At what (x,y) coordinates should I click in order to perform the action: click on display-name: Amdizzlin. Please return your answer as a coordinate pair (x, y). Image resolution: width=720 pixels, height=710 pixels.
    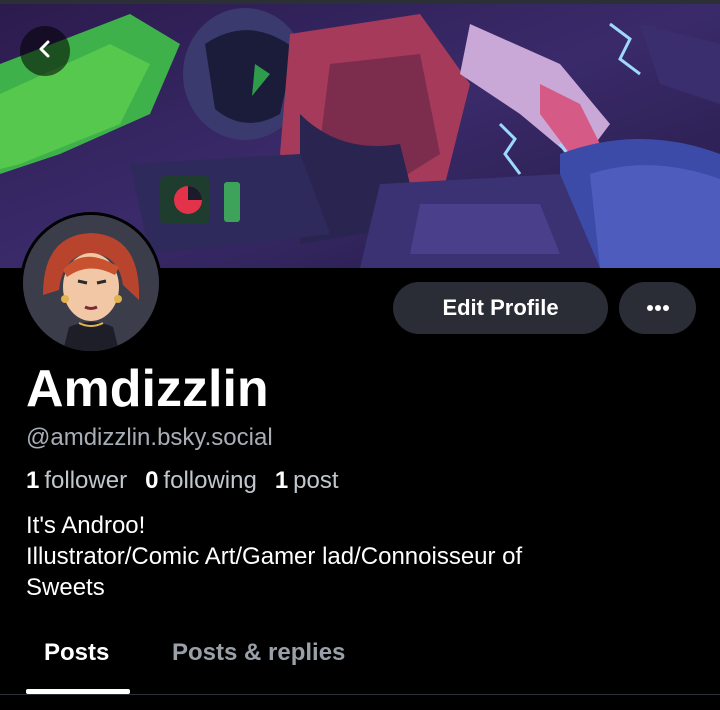
    Looking at the image, I should click on (147, 389).